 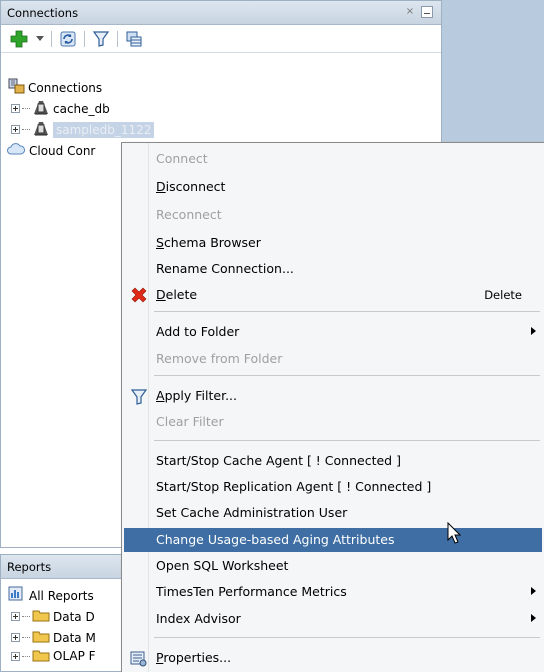 I want to click on tree-node-label: Data D, so click(x=74, y=616).